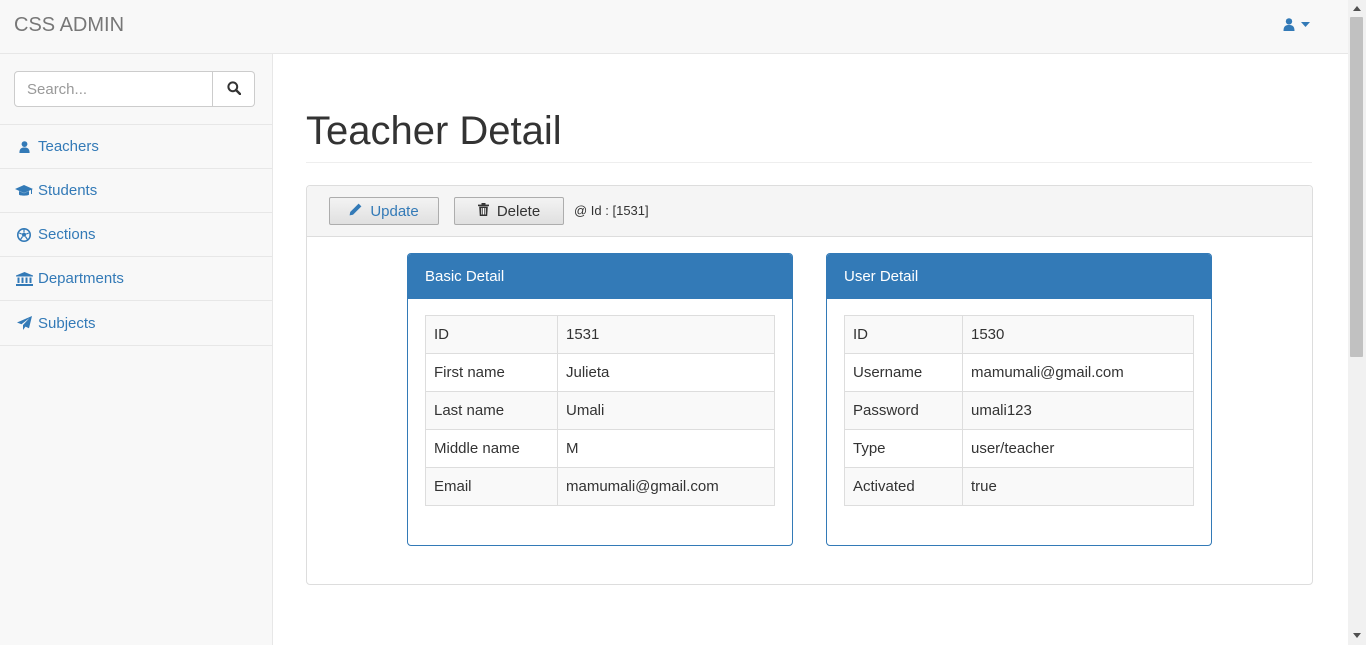  Describe the element at coordinates (24, 278) in the screenshot. I see `institution-icon` at that location.